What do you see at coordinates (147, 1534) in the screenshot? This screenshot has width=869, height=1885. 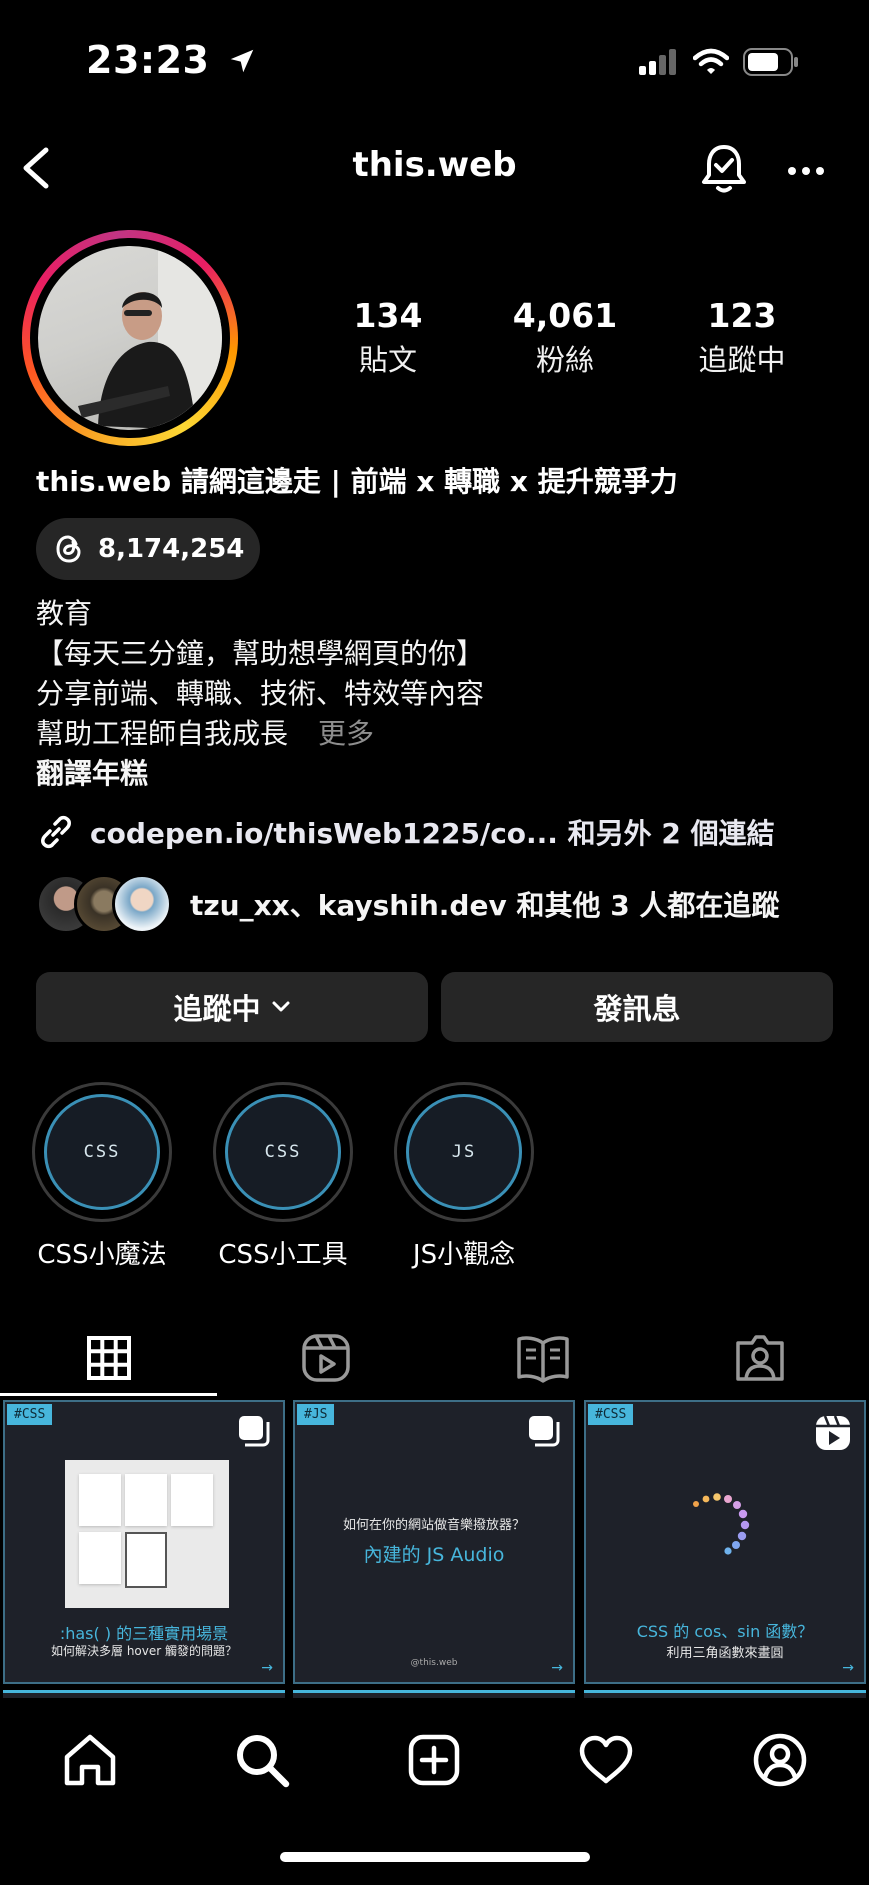 I see `post-illustration` at bounding box center [147, 1534].